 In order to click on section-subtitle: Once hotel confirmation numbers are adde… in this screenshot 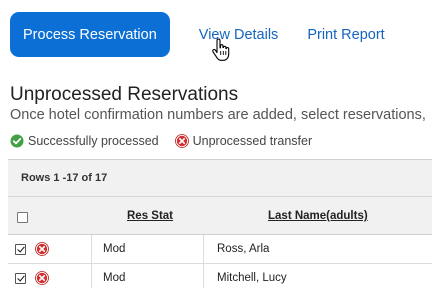, I will do `click(218, 115)`.